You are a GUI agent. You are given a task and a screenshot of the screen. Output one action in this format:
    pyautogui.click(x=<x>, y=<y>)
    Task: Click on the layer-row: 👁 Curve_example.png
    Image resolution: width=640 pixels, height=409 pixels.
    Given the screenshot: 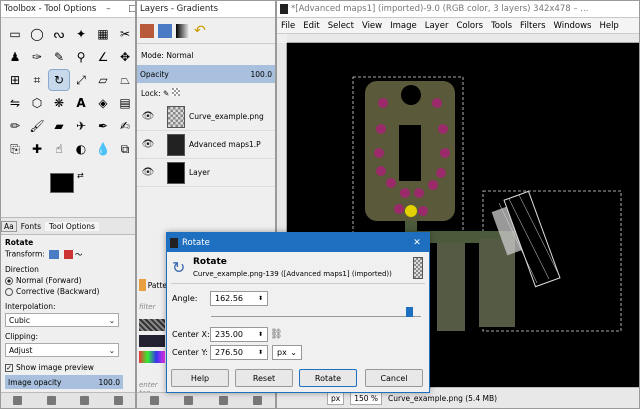 What is the action you would take?
    pyautogui.click(x=206, y=117)
    